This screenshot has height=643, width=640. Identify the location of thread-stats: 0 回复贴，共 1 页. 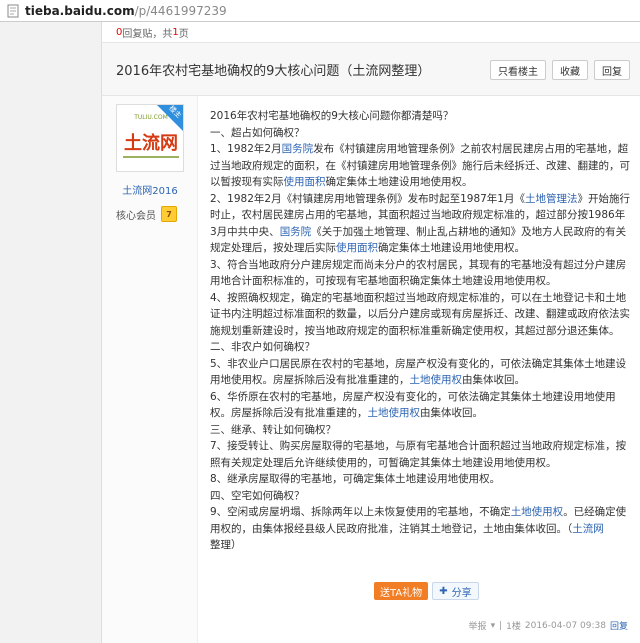
(370, 32).